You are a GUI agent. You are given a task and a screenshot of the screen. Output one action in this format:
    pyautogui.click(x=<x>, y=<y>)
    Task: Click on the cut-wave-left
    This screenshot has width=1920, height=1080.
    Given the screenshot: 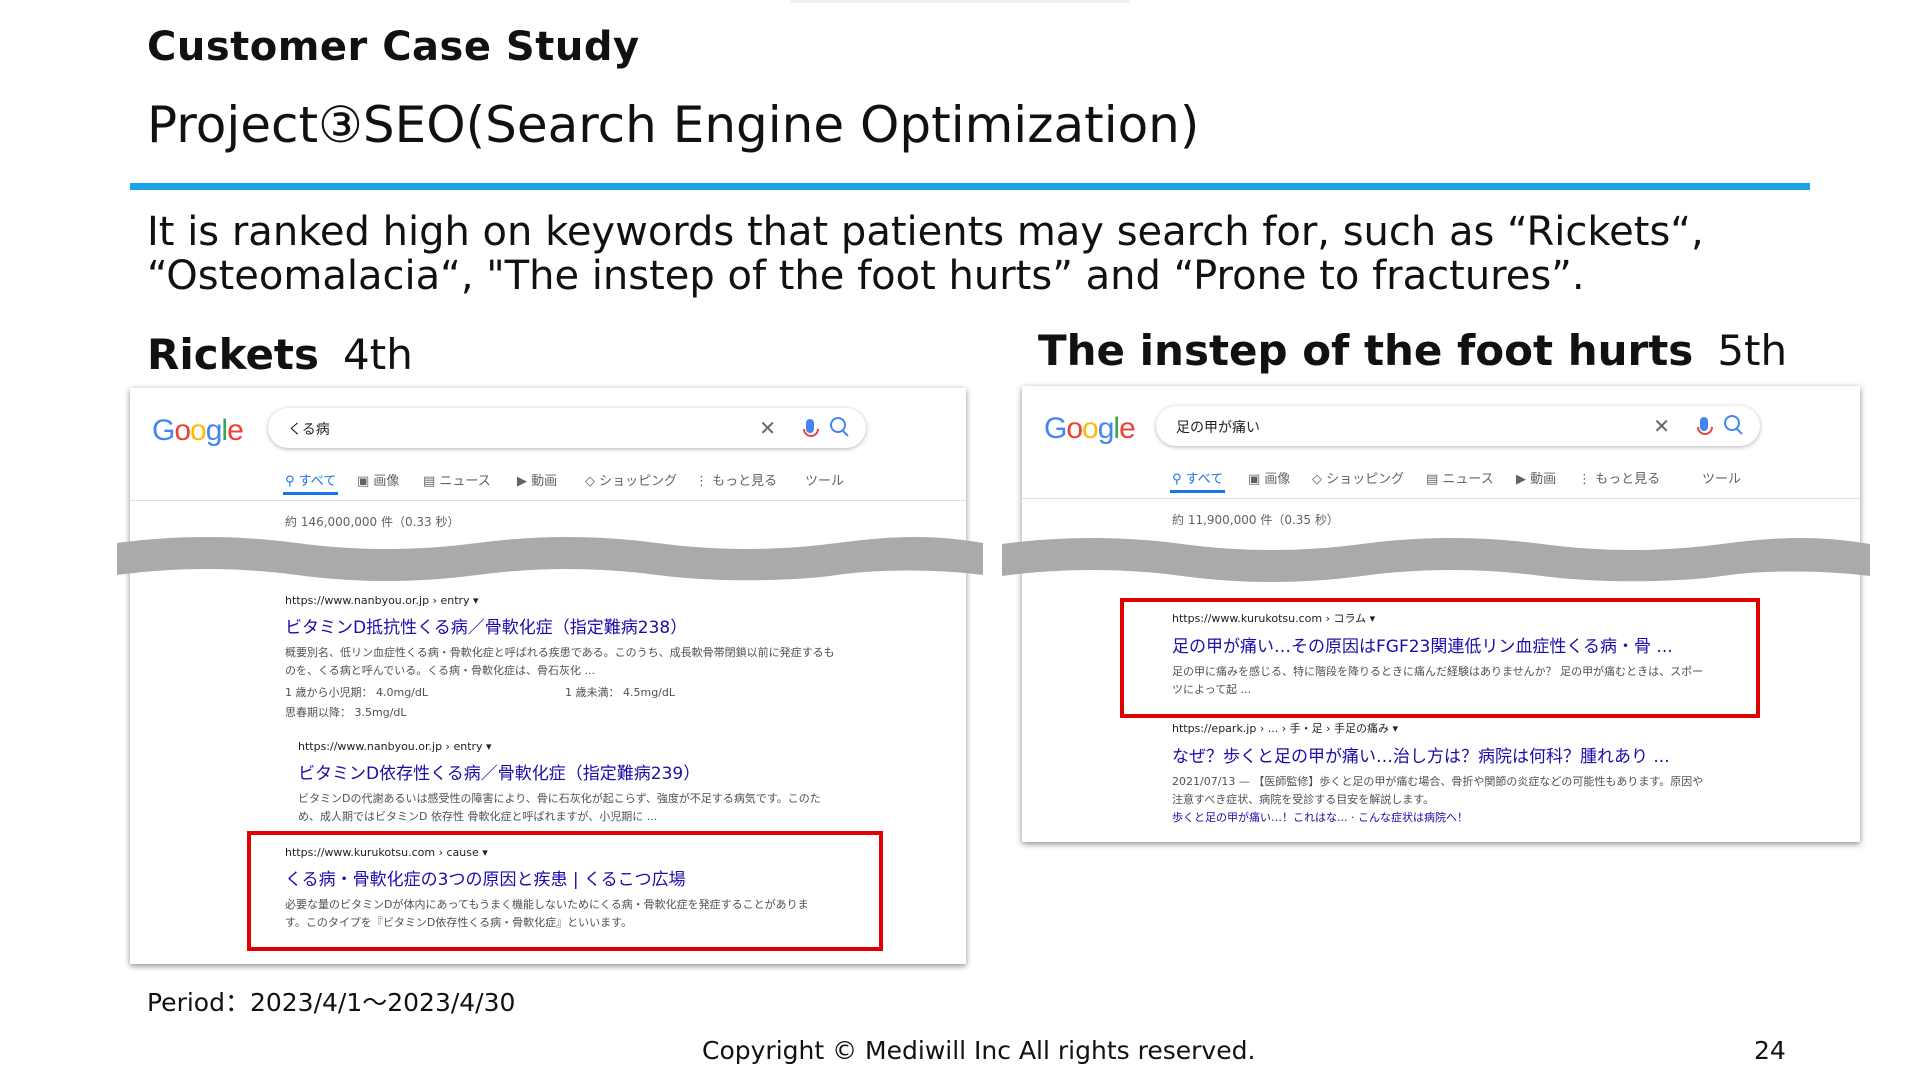 What is the action you would take?
    pyautogui.click(x=550, y=559)
    